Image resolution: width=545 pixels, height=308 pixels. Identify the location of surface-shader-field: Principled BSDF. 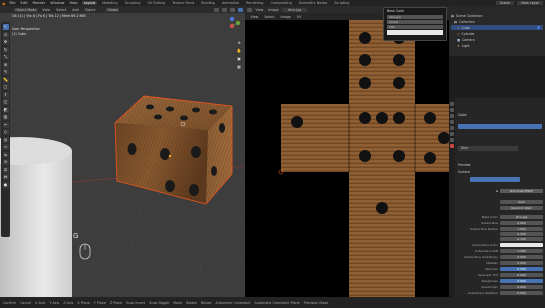
(521, 190).